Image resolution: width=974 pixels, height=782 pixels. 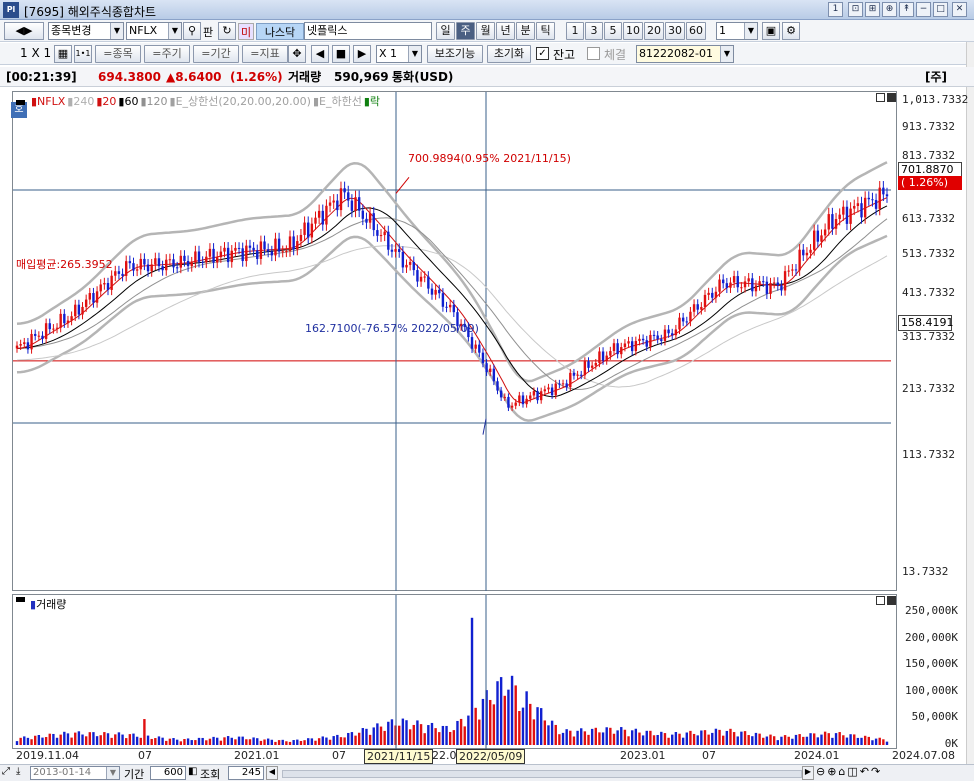 What do you see at coordinates (341, 54) in the screenshot?
I see `stop-icon: ■` at bounding box center [341, 54].